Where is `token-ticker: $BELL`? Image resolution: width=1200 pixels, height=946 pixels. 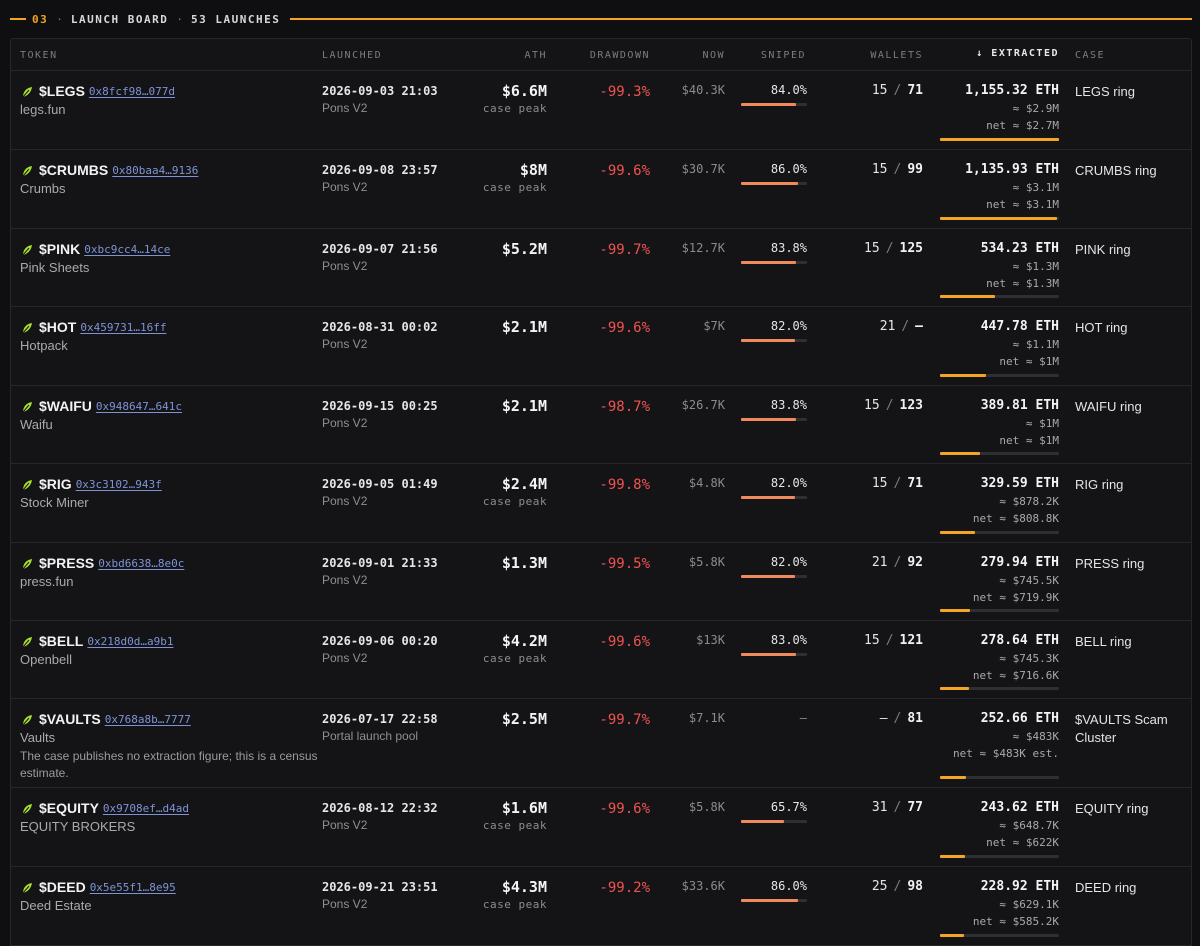 token-ticker: $BELL is located at coordinates (61, 641).